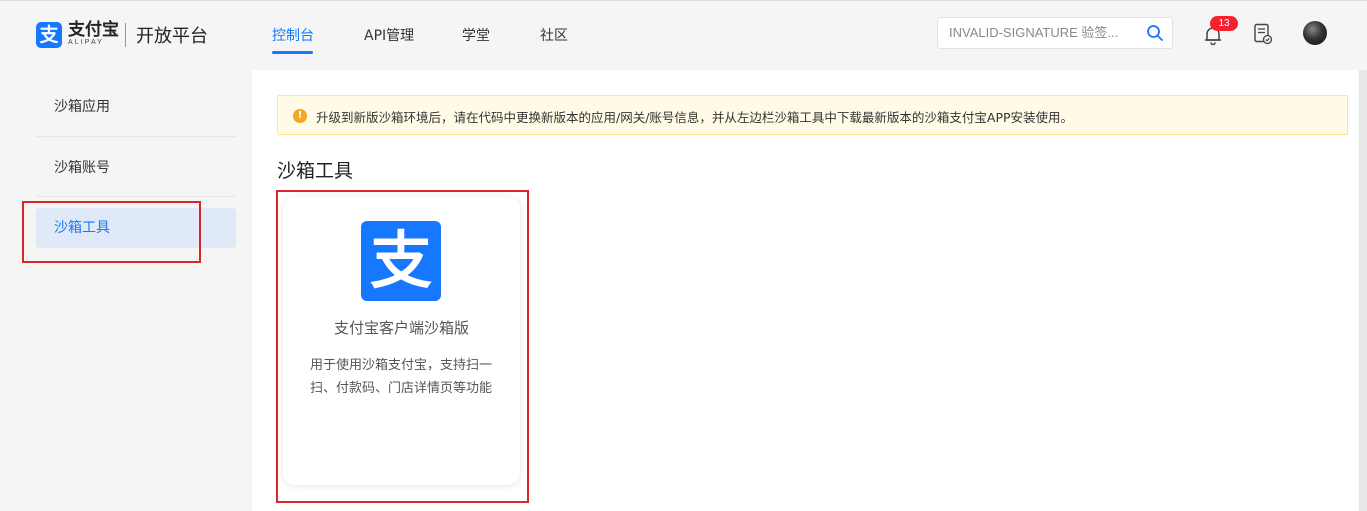  Describe the element at coordinates (389, 35) in the screenshot. I see `nav-api-management: API管理` at that location.